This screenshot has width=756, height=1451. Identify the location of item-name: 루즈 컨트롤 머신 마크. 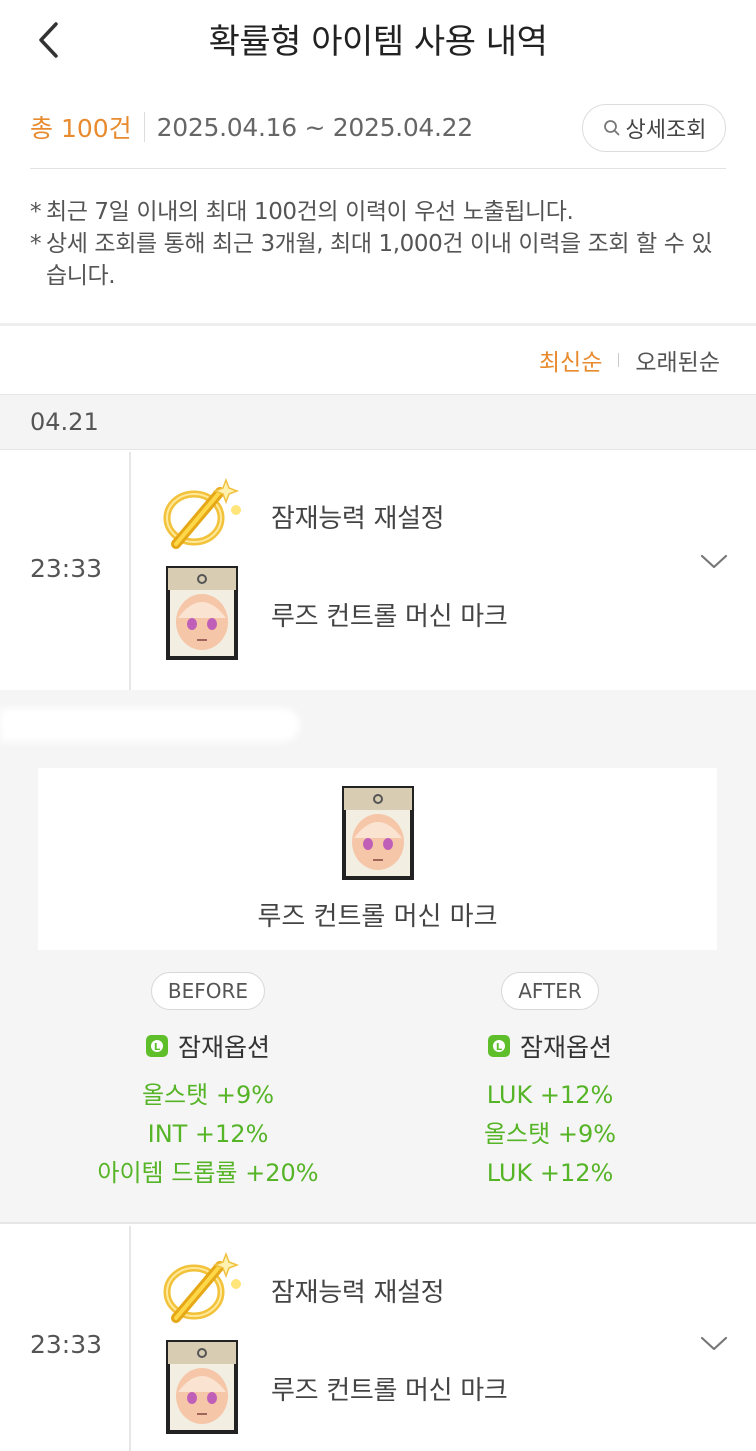
(377, 917).